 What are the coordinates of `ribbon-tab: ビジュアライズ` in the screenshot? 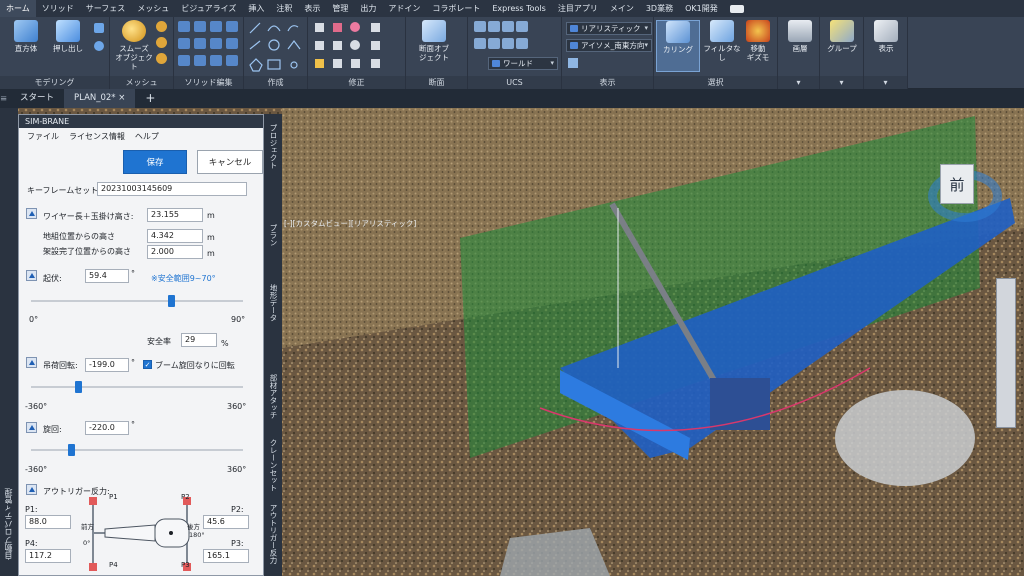 It's located at (208, 8).